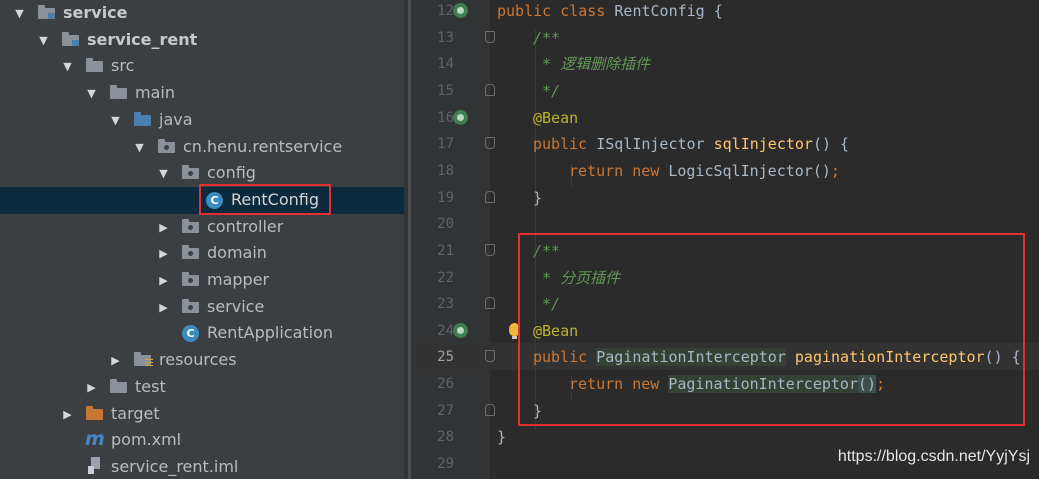 The height and width of the screenshot is (479, 1039). What do you see at coordinates (202, 440) in the screenshot?
I see `tree-item-pom: m pom.xml` at bounding box center [202, 440].